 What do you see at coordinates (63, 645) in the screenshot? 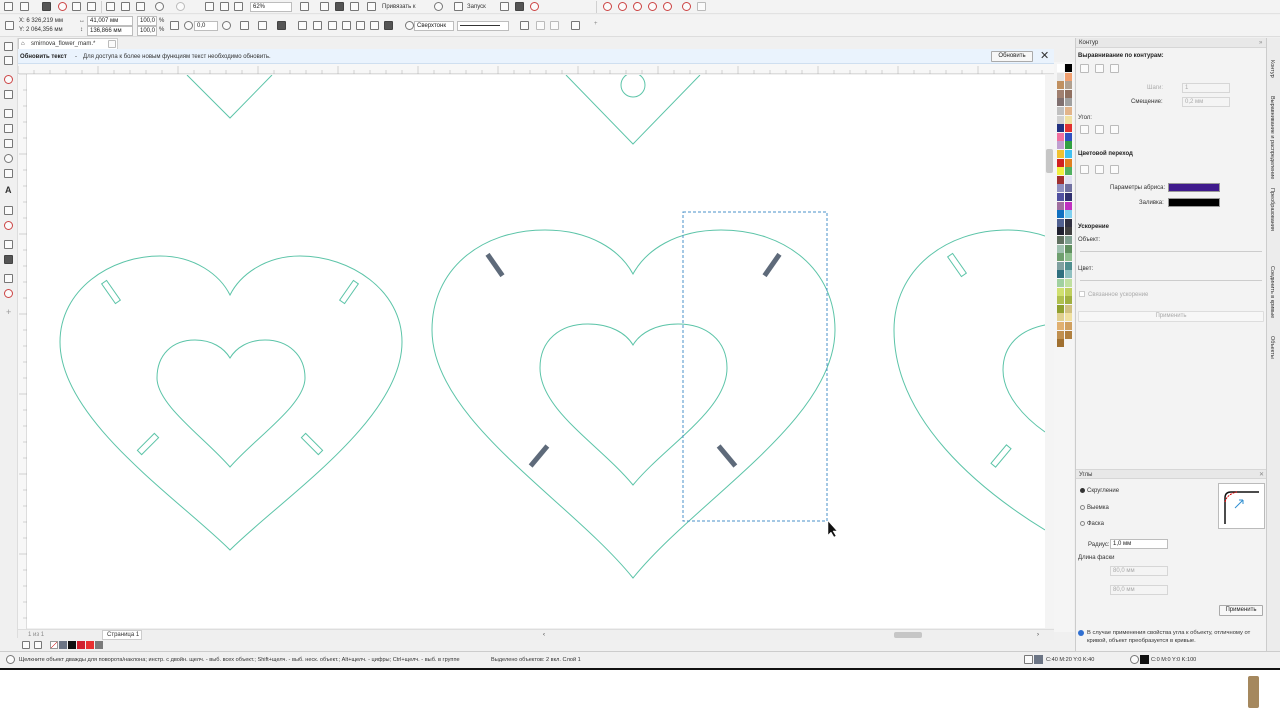
I see `doc-swatch-slate` at bounding box center [63, 645].